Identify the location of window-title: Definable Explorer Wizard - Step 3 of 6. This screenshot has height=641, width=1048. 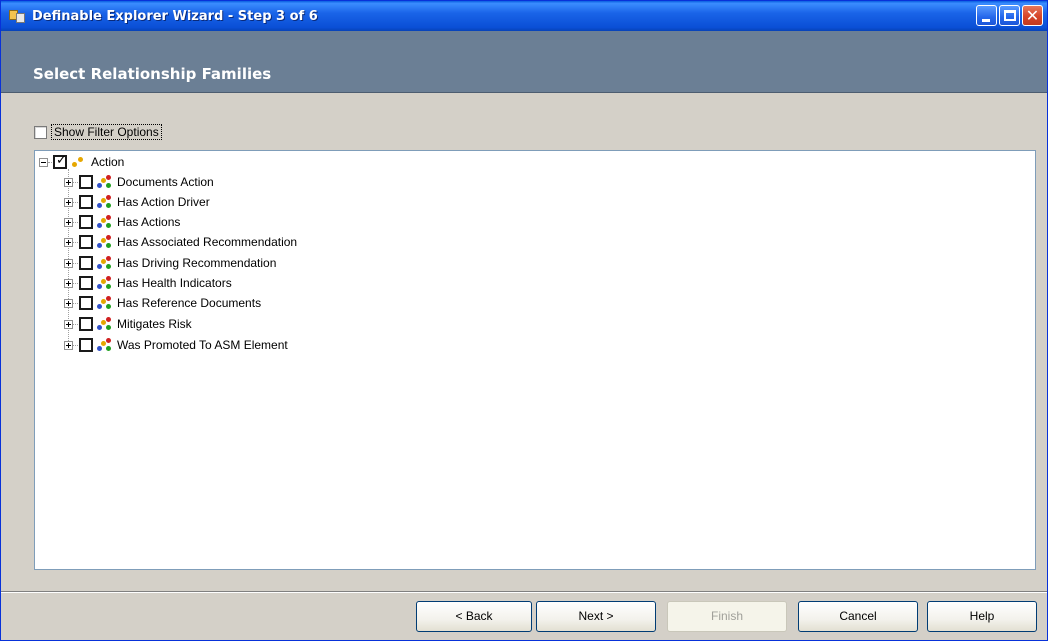
(175, 16).